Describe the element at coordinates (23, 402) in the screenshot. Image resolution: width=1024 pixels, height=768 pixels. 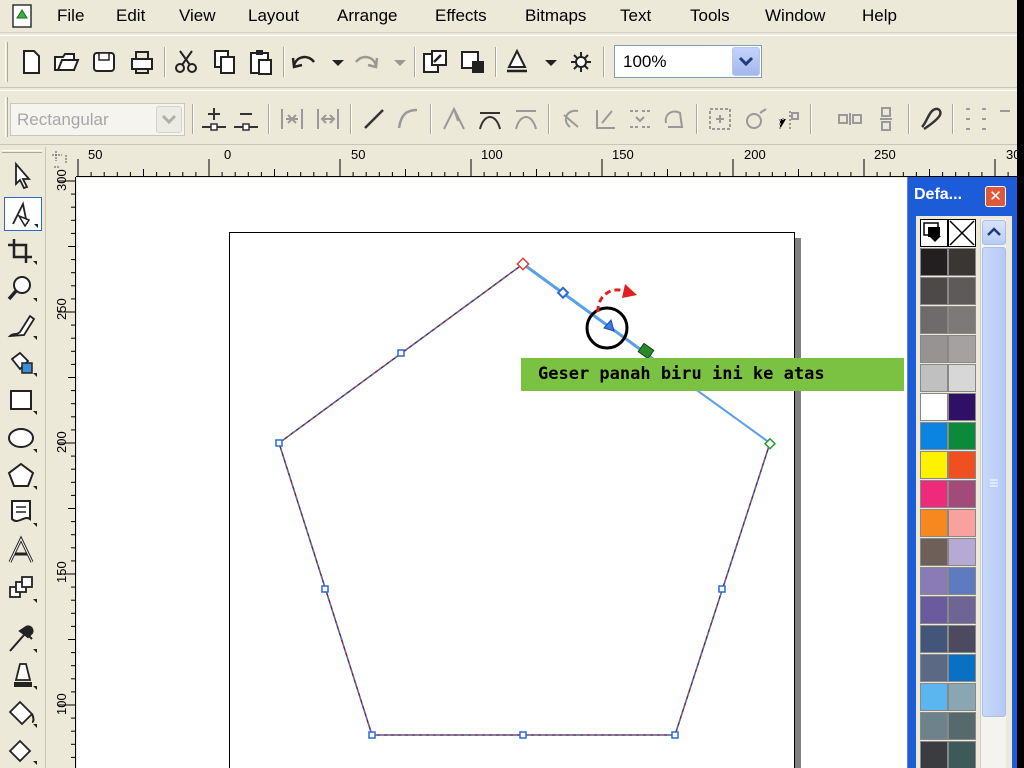
I see `rectangle-tool` at that location.